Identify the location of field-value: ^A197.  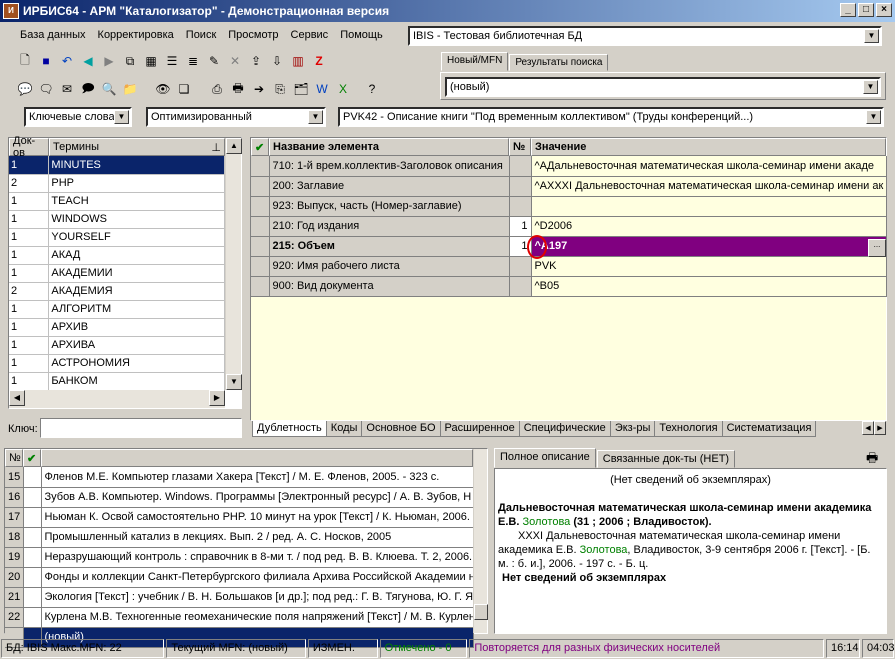
(709, 246).